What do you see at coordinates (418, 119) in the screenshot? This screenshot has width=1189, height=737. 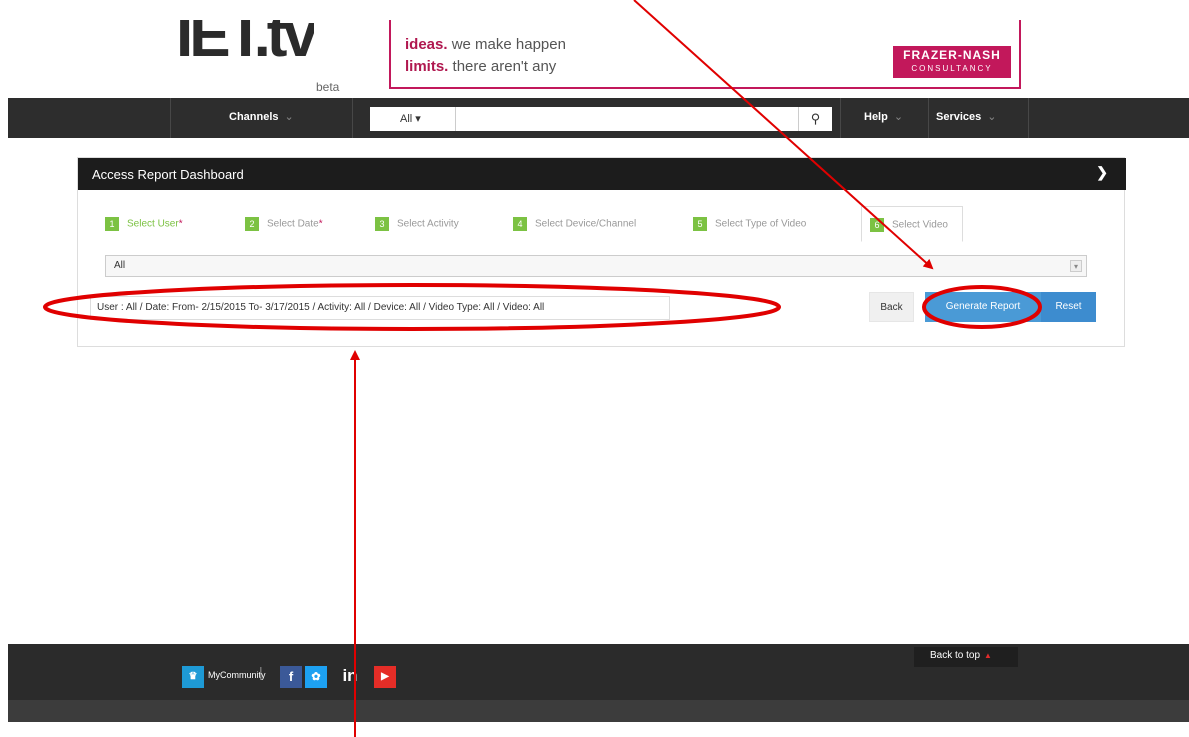 I see `caret-down-icon: ▾` at bounding box center [418, 119].